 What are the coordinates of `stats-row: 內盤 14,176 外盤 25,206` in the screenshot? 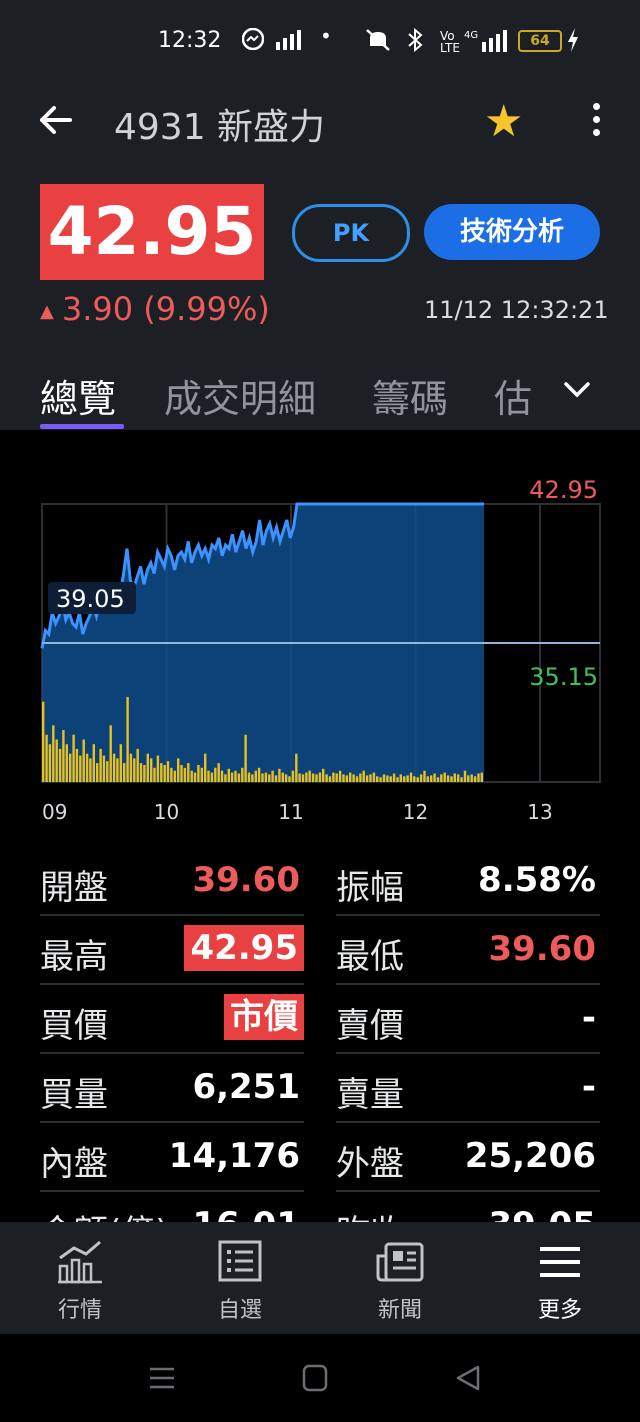 It's located at (320, 1157).